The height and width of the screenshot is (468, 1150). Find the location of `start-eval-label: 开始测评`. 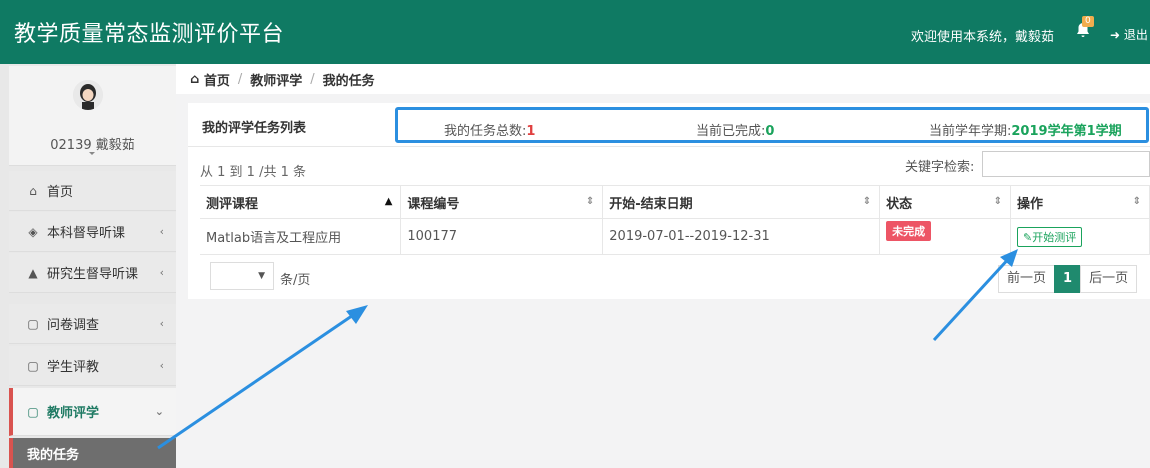

start-eval-label: 开始测评 is located at coordinates (1054, 237).